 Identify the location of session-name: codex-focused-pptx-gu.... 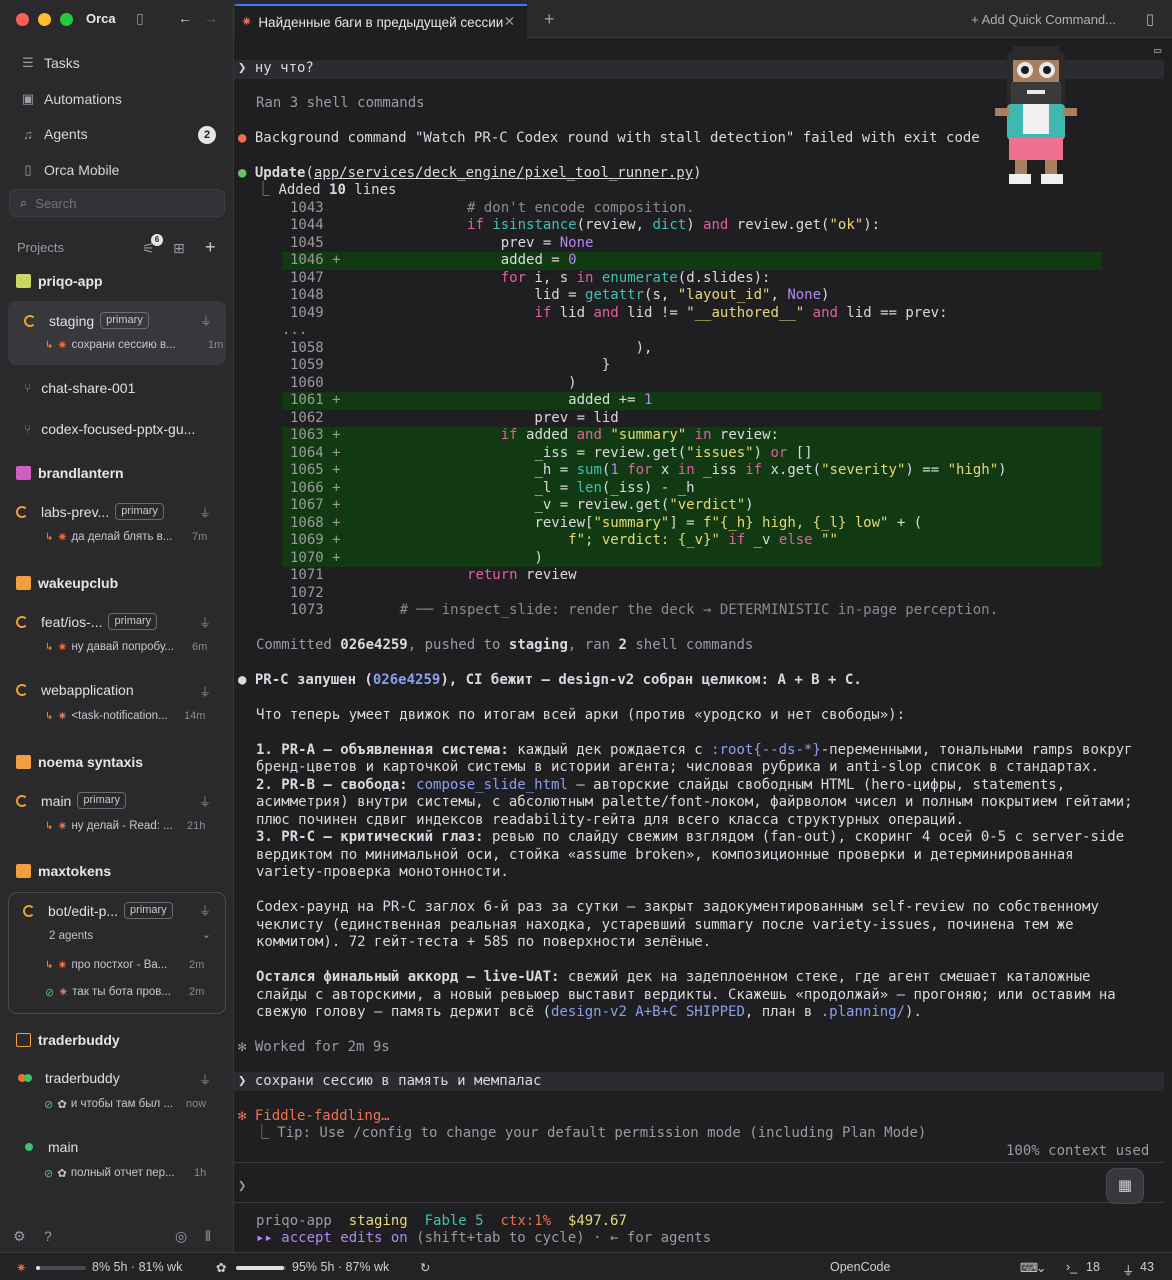
(118, 429).